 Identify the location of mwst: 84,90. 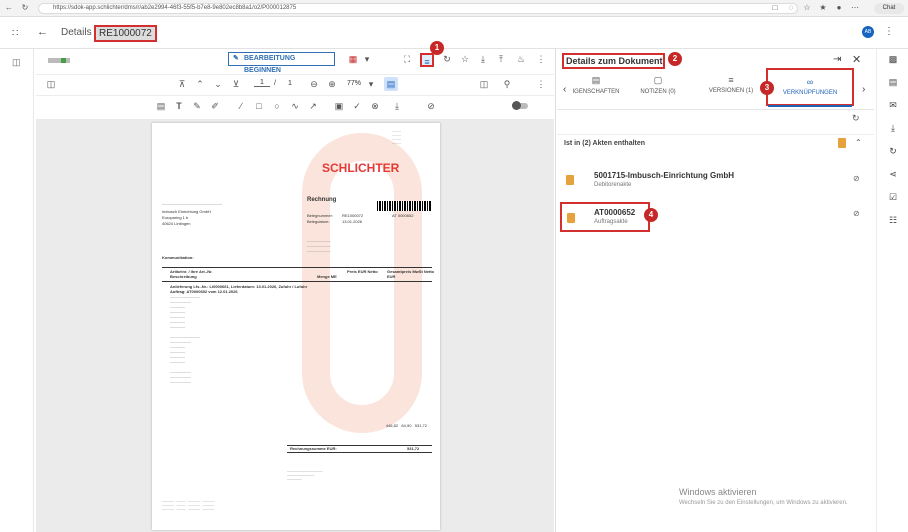
(406, 425).